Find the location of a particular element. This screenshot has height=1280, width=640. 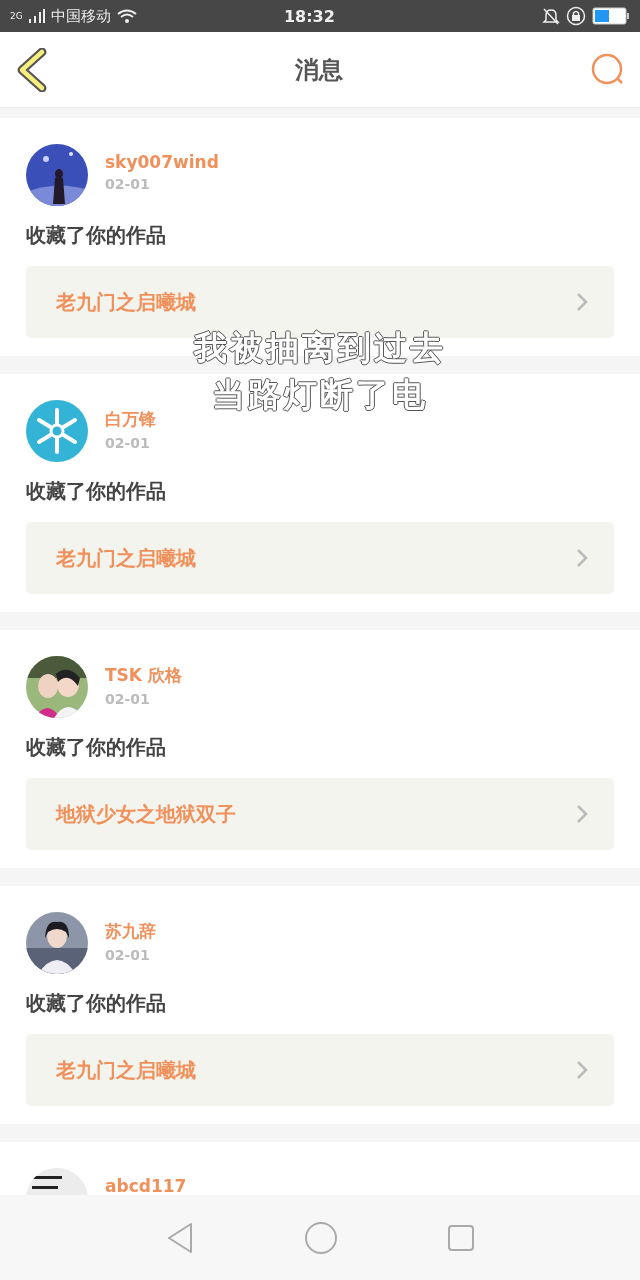

circle-home-icon is located at coordinates (321, 1237).